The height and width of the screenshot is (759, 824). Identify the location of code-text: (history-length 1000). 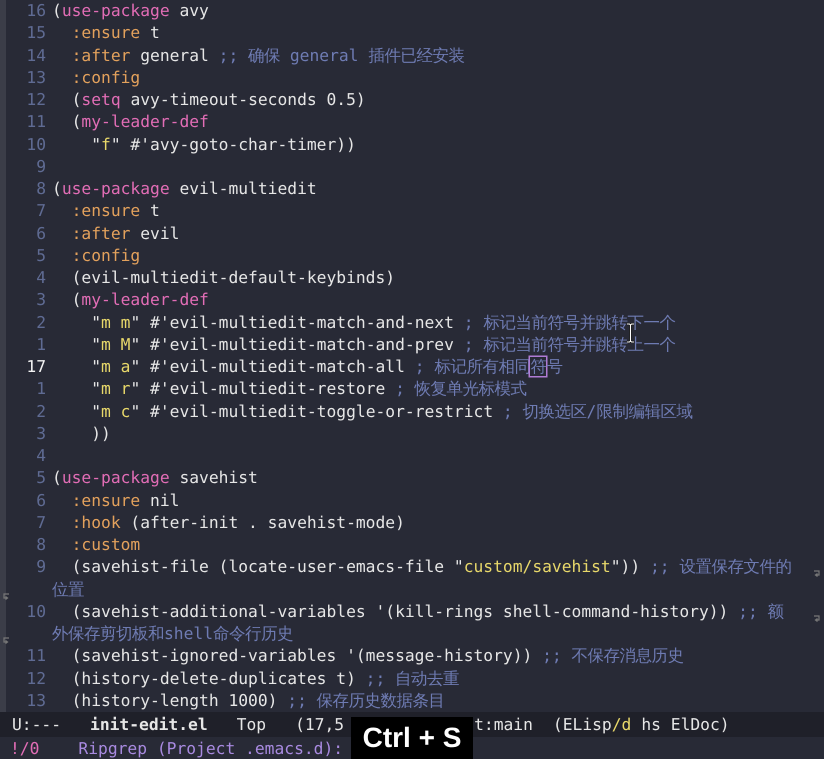
(174, 700).